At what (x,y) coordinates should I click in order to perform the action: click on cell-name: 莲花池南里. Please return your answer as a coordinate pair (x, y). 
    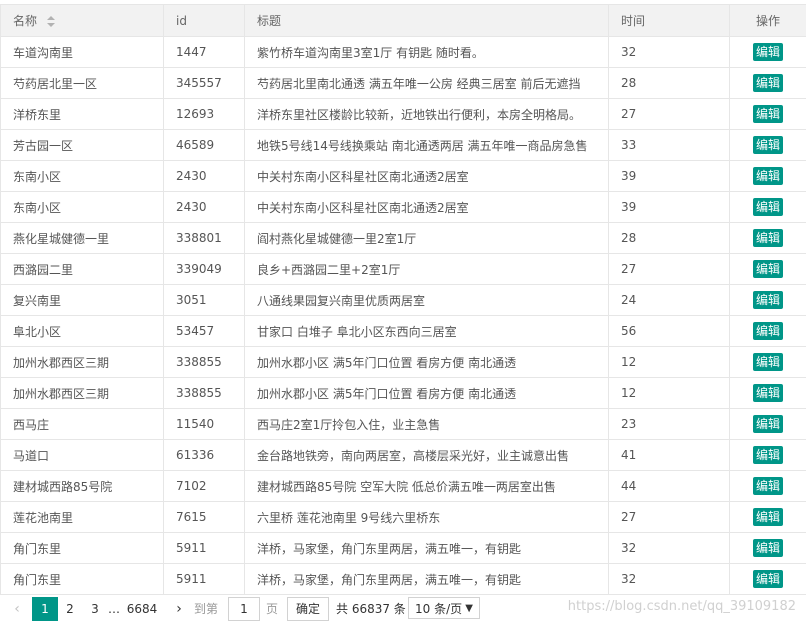
    Looking at the image, I should click on (82, 517).